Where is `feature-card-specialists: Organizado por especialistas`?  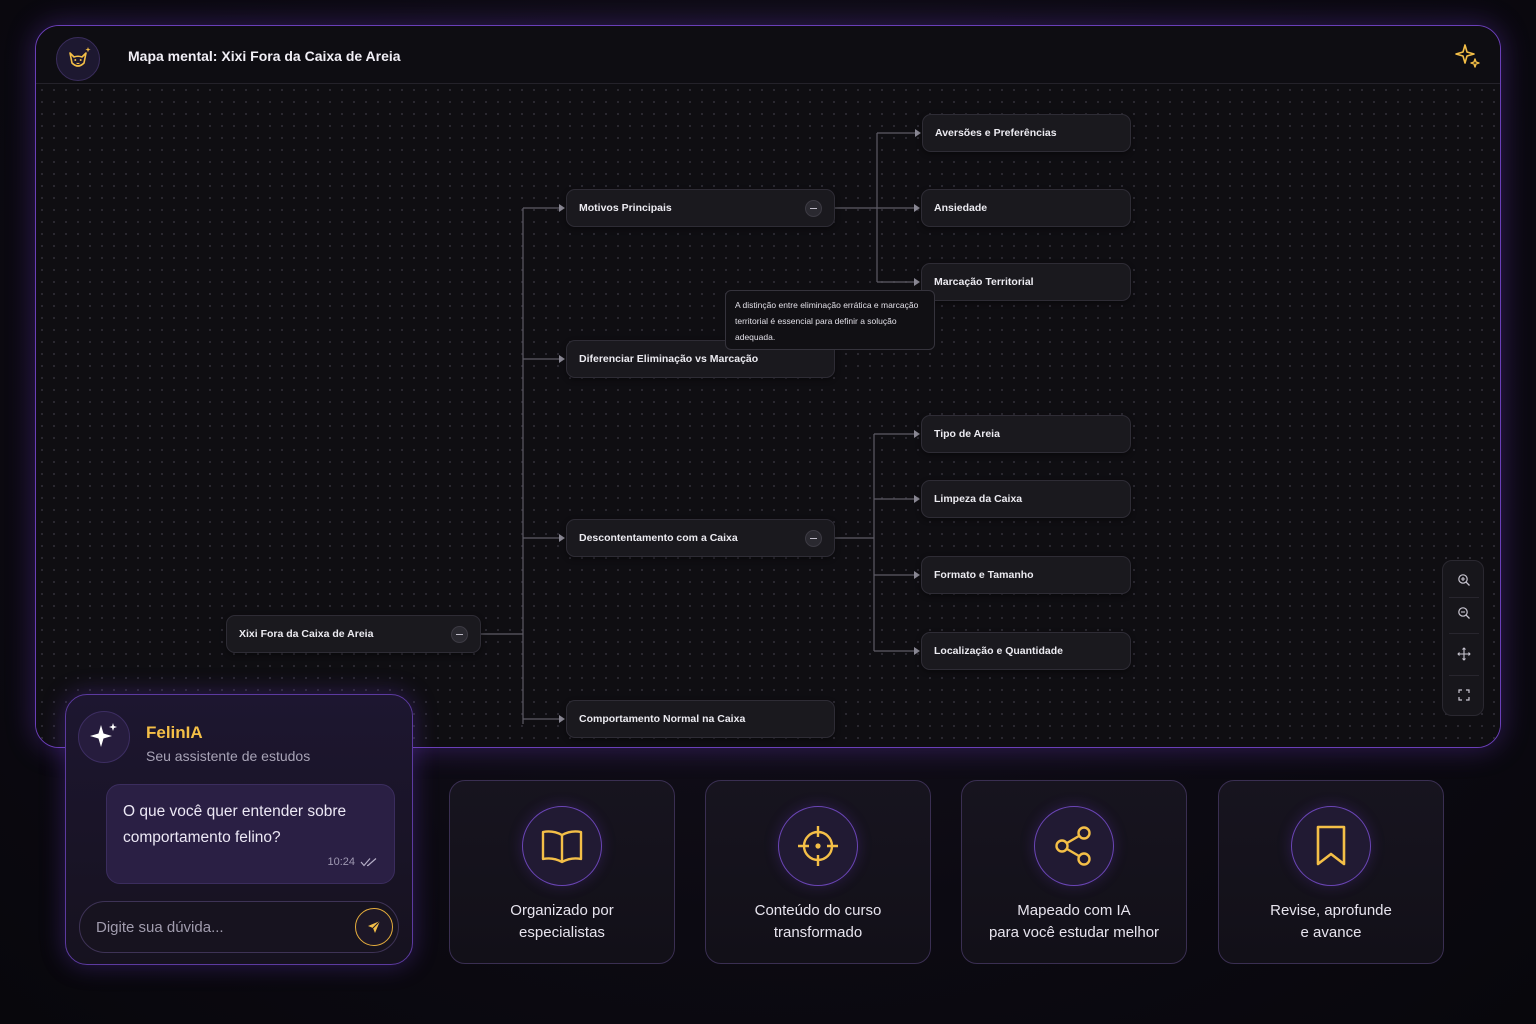 feature-card-specialists: Organizado por especialistas is located at coordinates (562, 872).